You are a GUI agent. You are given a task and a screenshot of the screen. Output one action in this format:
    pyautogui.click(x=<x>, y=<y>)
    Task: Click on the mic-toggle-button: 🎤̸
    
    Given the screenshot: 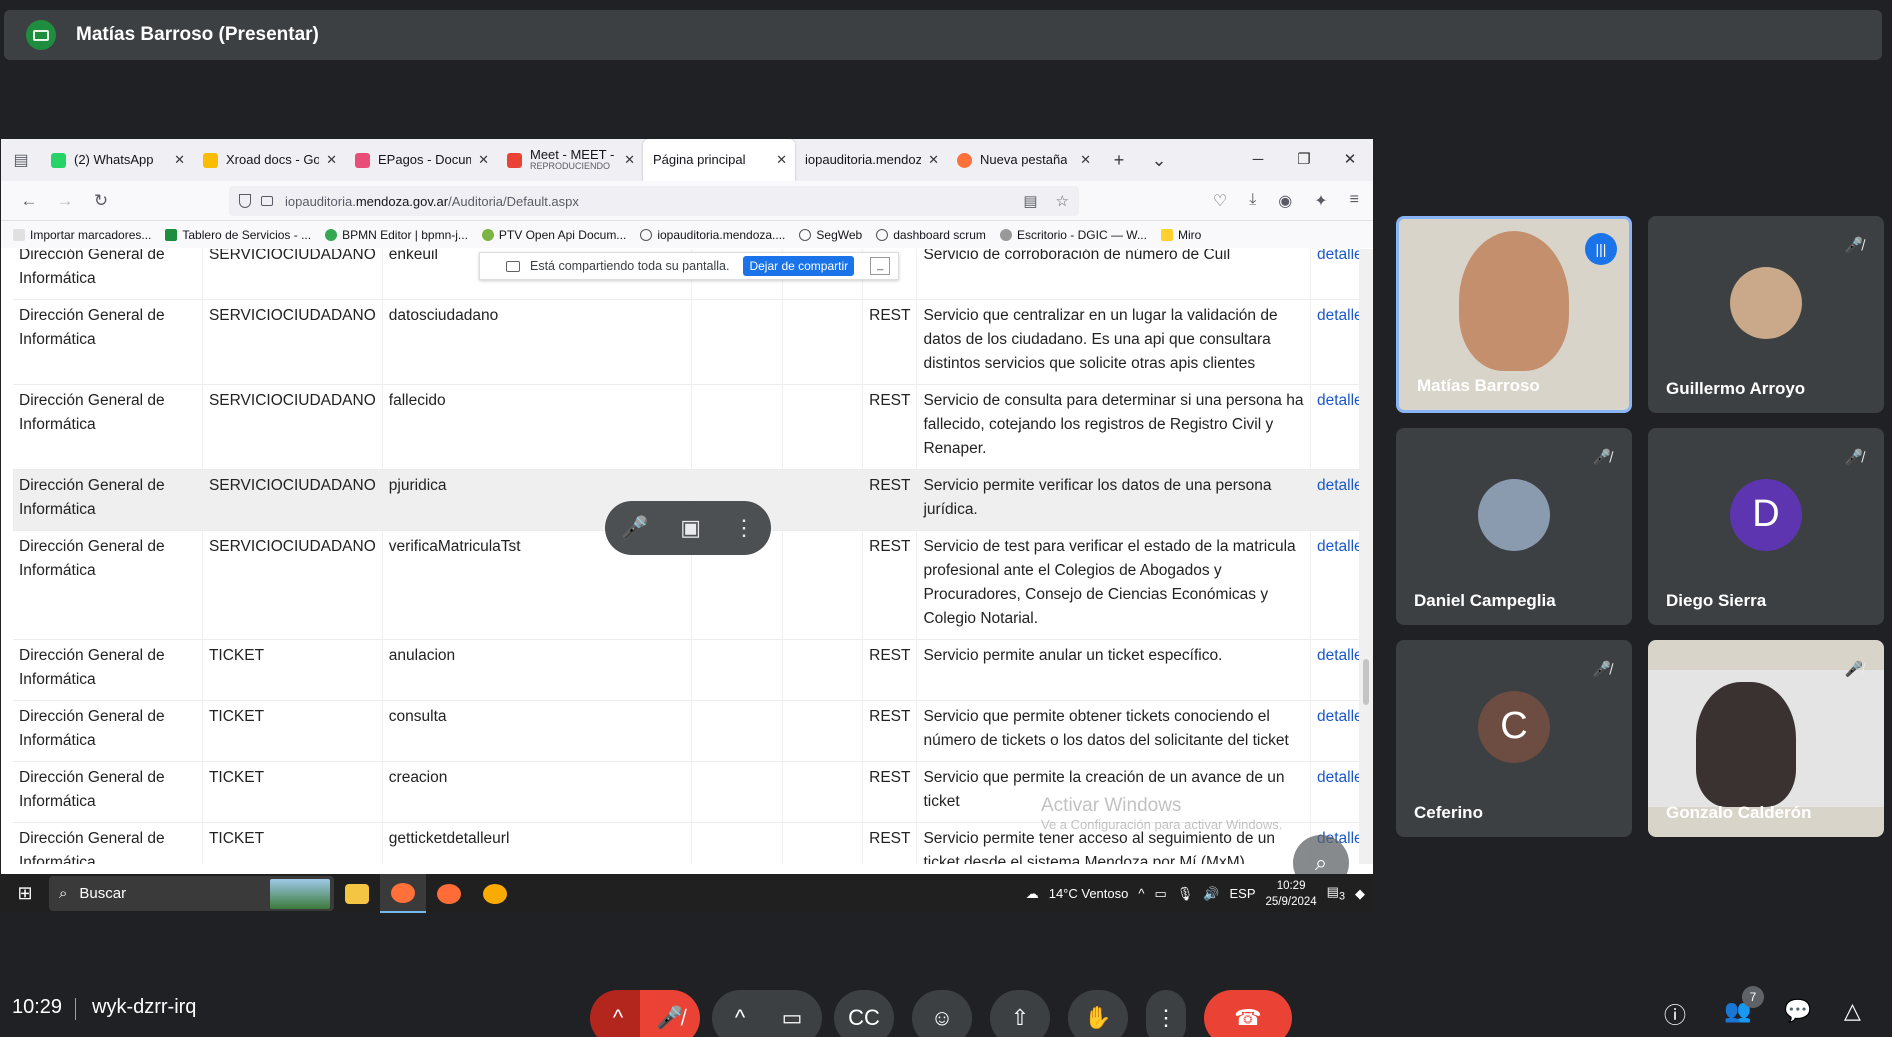 What is the action you would take?
    pyautogui.click(x=670, y=1013)
    